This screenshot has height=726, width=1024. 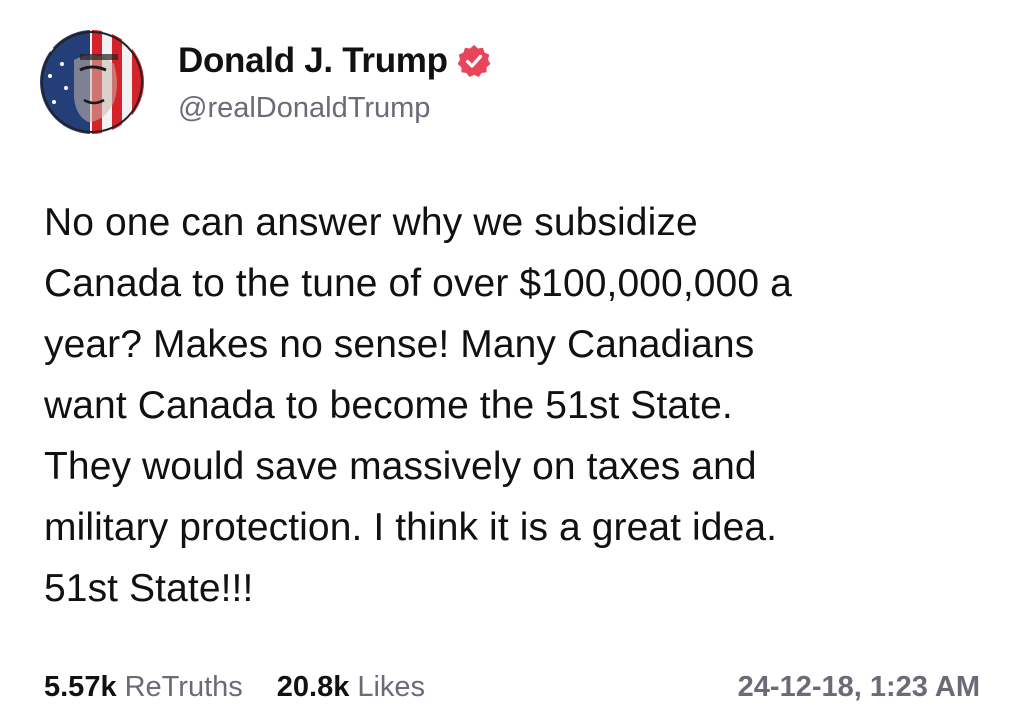 What do you see at coordinates (313, 61) in the screenshot?
I see `display-name: Donald J. Trump` at bounding box center [313, 61].